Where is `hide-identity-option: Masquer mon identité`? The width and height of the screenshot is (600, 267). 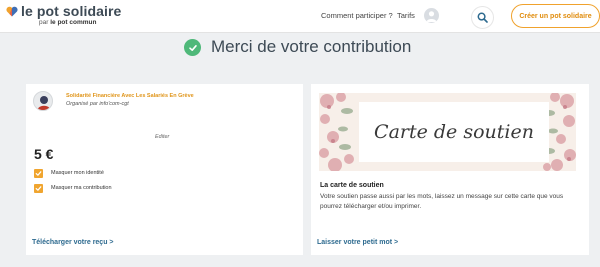
hide-identity-option: Masquer mon identité is located at coordinates (69, 173).